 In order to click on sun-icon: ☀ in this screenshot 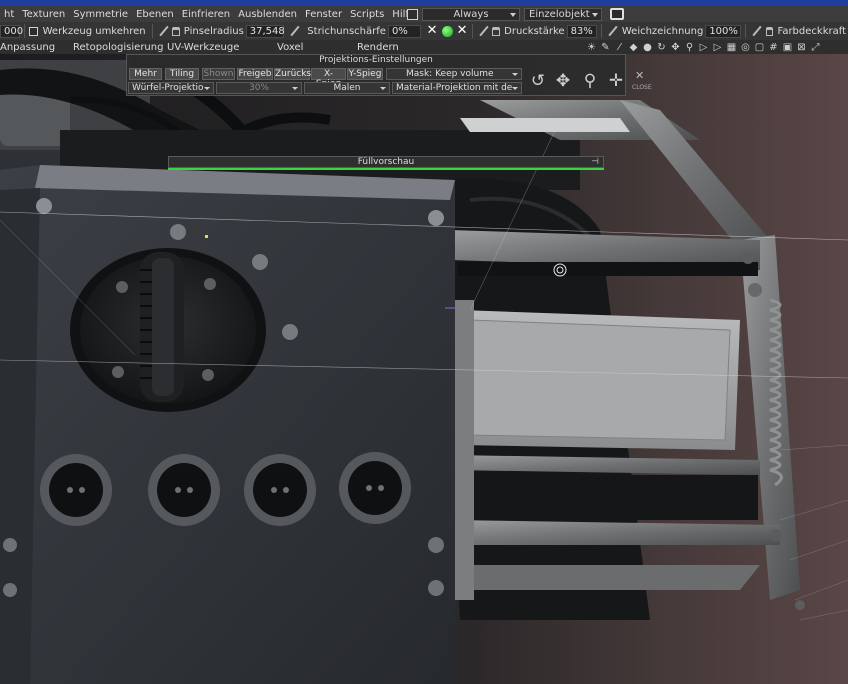, I will do `click(591, 47)`.